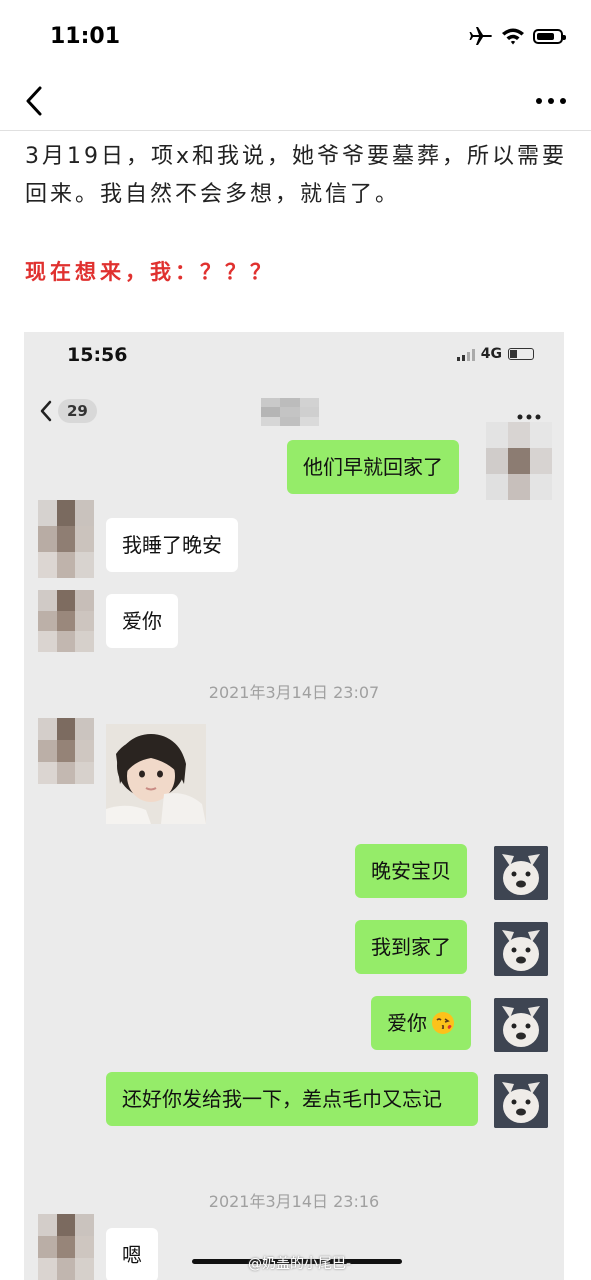 The width and height of the screenshot is (591, 1280). I want to click on nav-bar, so click(295, 103).